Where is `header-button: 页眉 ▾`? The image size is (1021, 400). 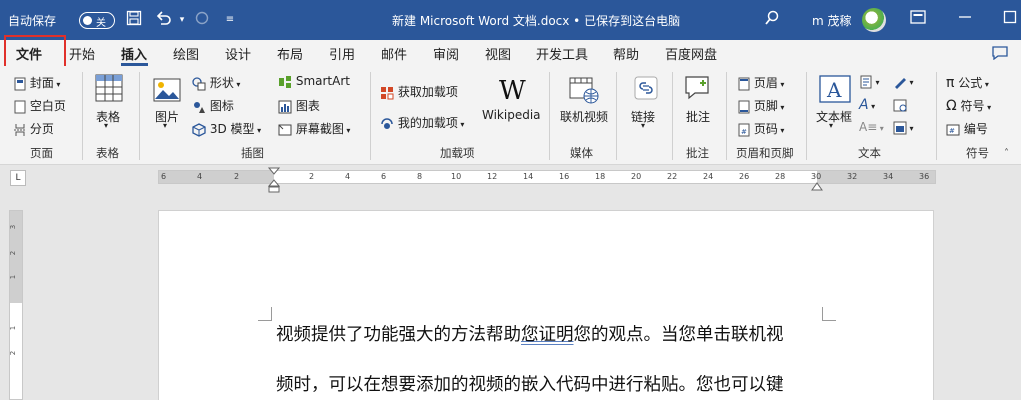 header-button: 页眉 ▾ is located at coordinates (761, 82).